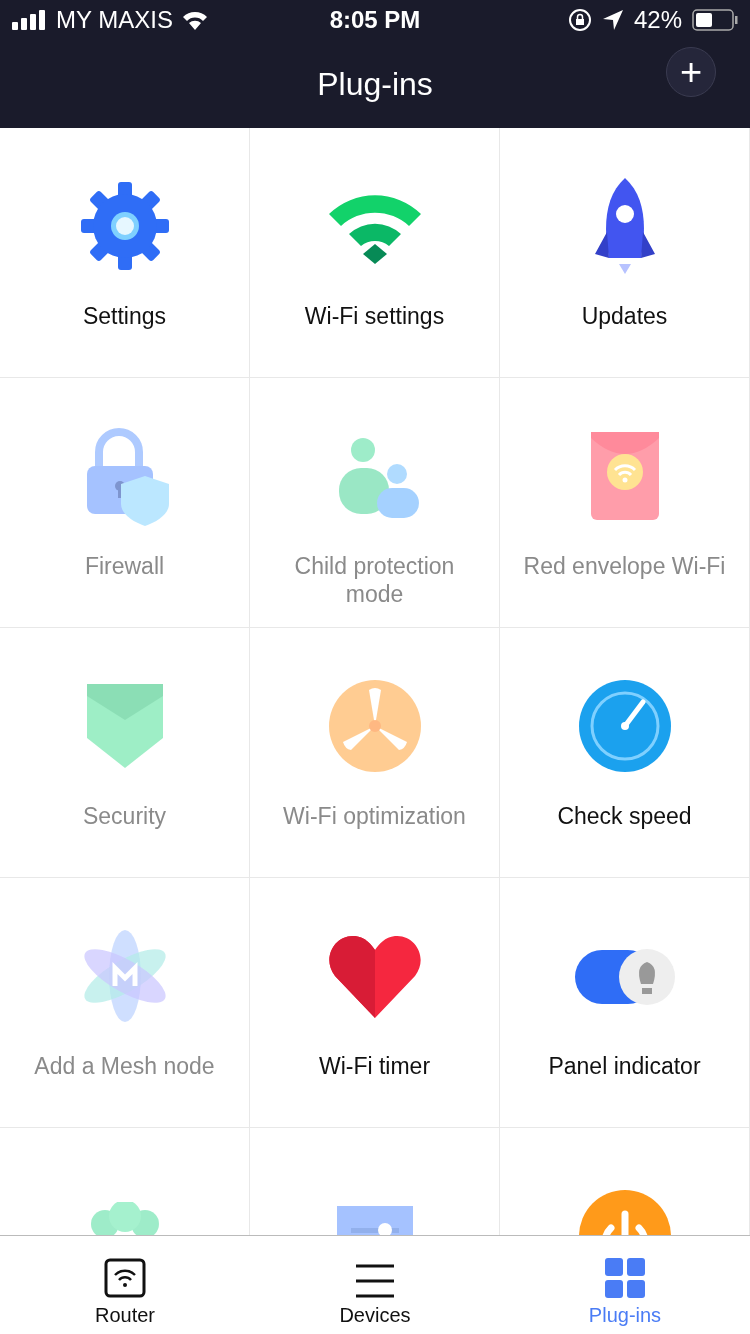 Image resolution: width=750 pixels, height=1334 pixels. I want to click on tab: Router, so click(125, 1285).